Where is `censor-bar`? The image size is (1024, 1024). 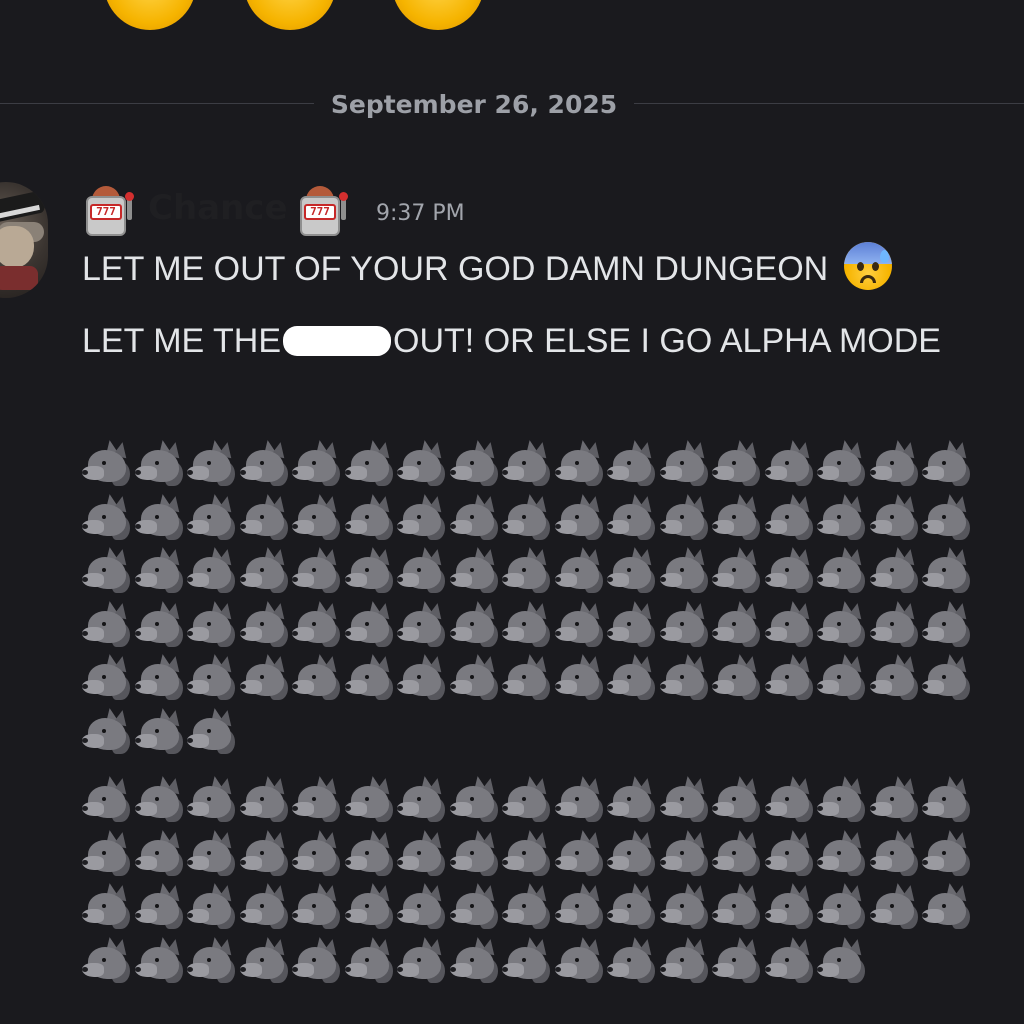
censor-bar is located at coordinates (337, 341).